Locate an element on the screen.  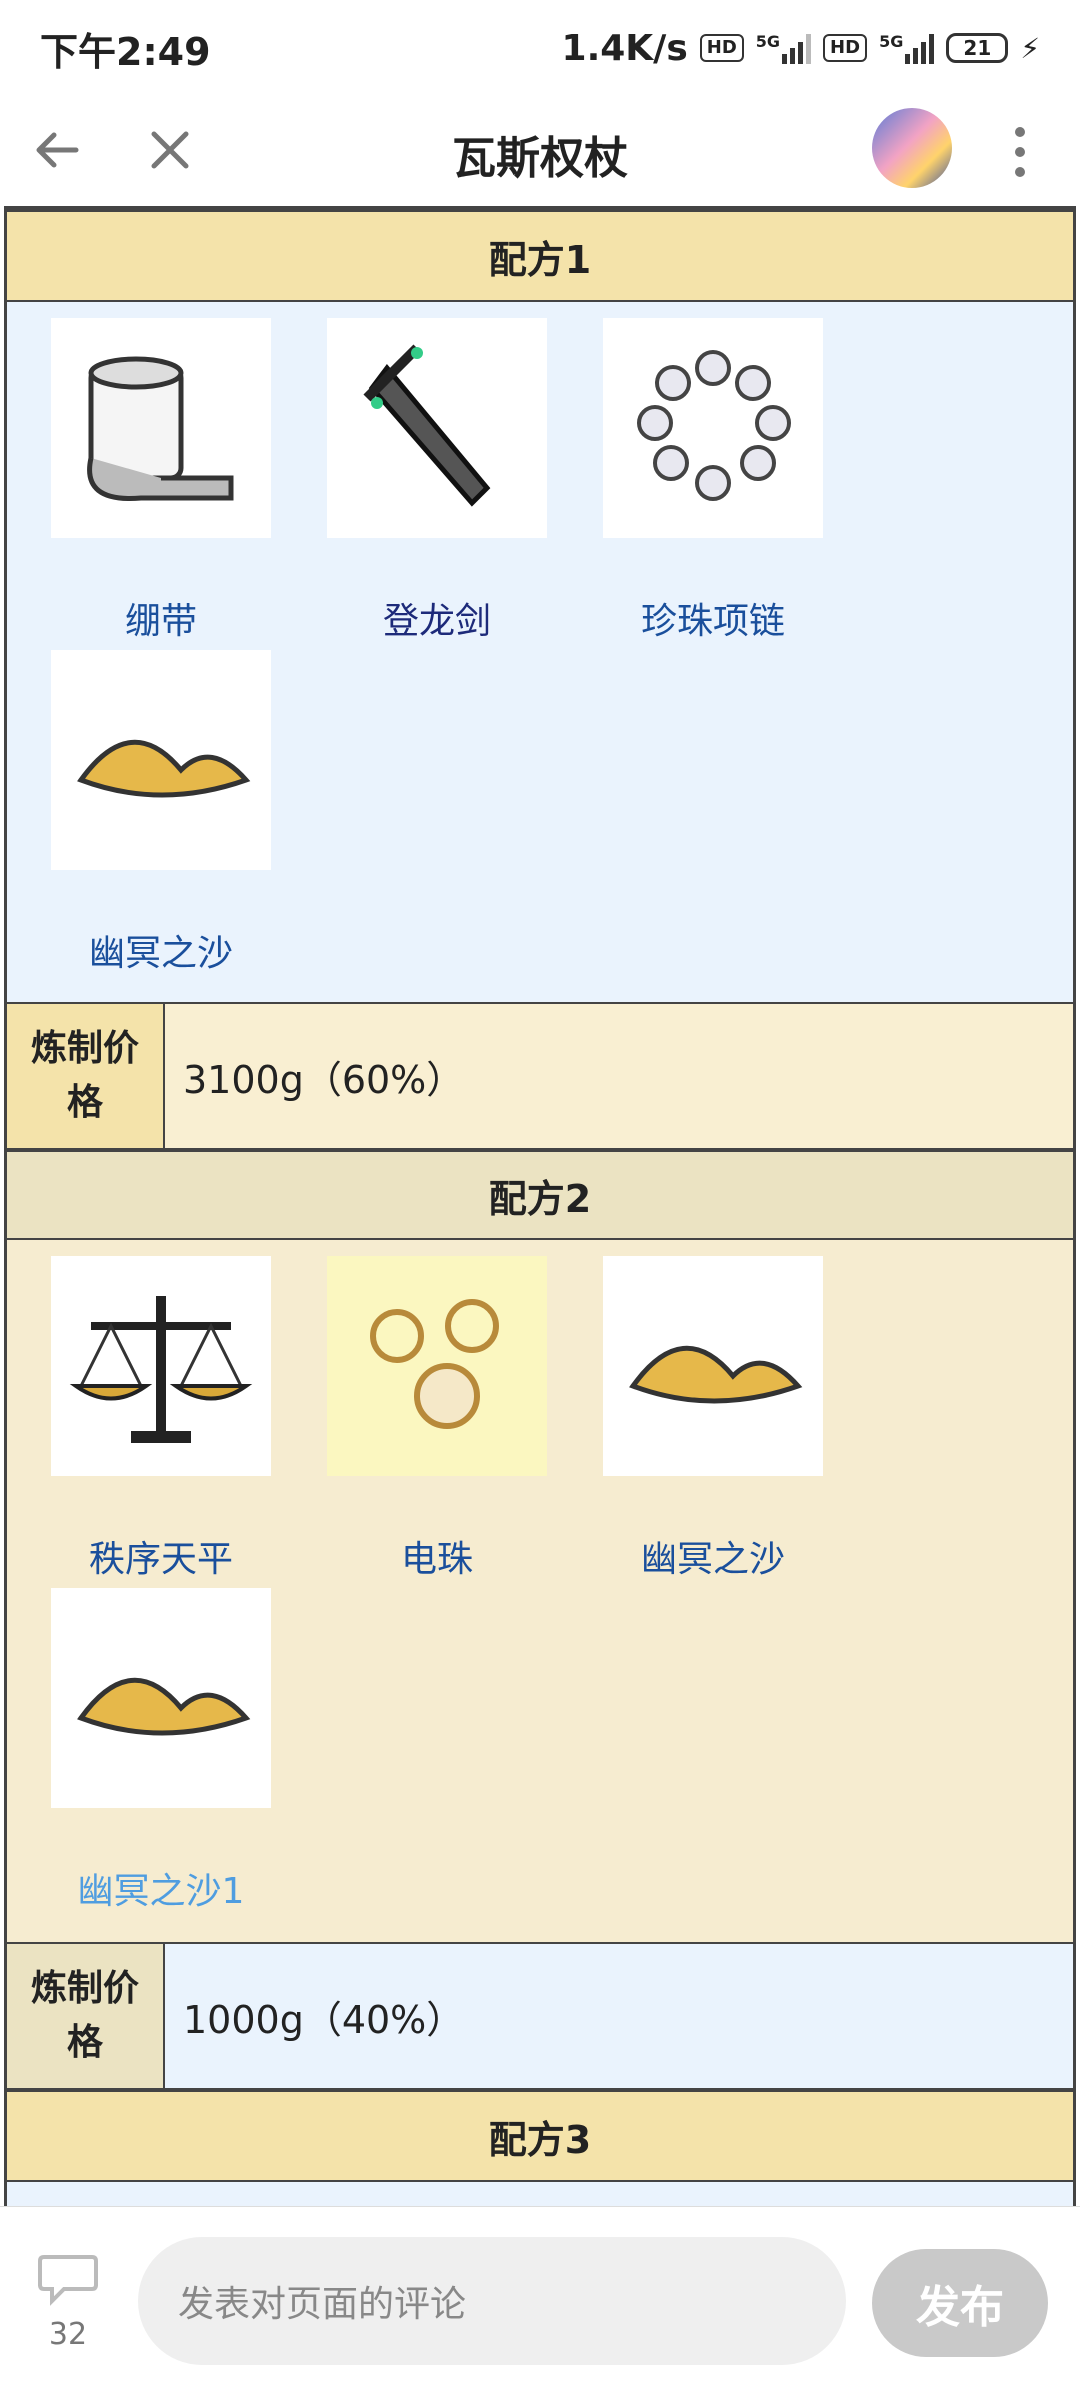
status-time: 下午2:49 is located at coordinates (125, 51).